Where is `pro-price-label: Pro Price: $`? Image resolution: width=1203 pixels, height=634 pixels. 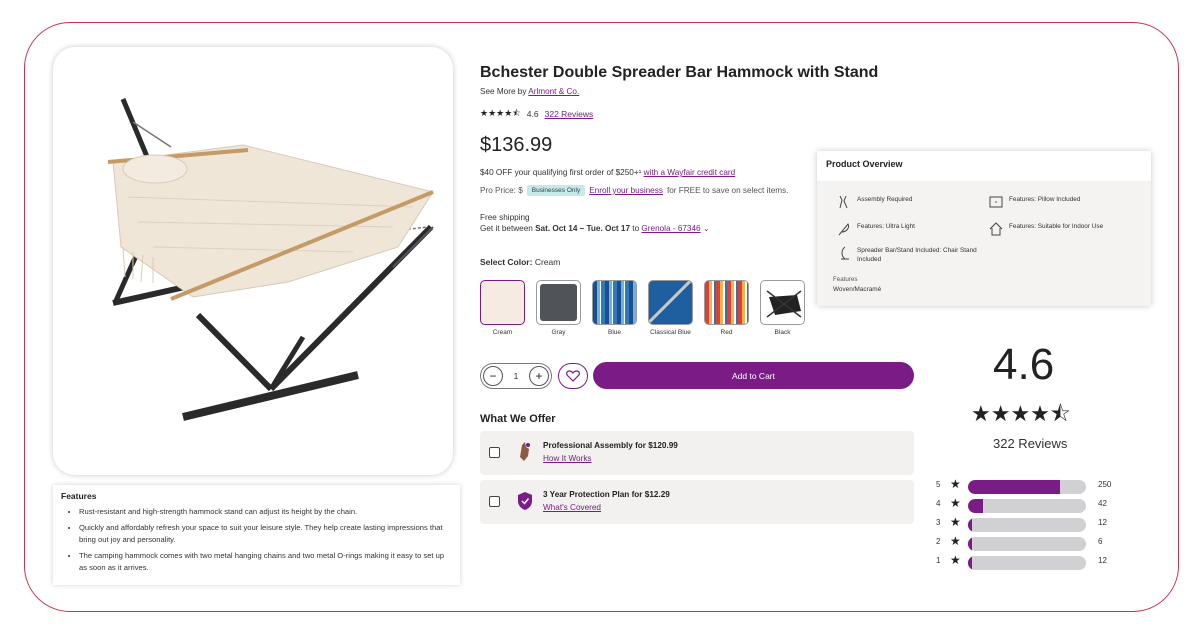
pro-price-label: Pro Price: $ is located at coordinates (501, 190).